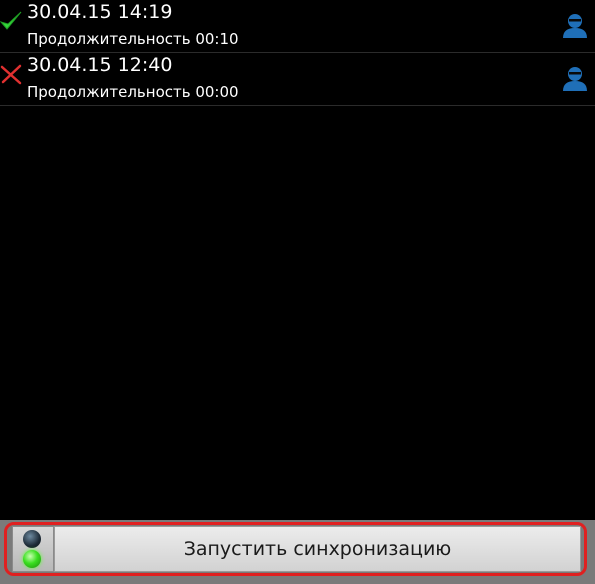  What do you see at coordinates (32, 559) in the screenshot?
I see `status-lamp-green-icon` at bounding box center [32, 559].